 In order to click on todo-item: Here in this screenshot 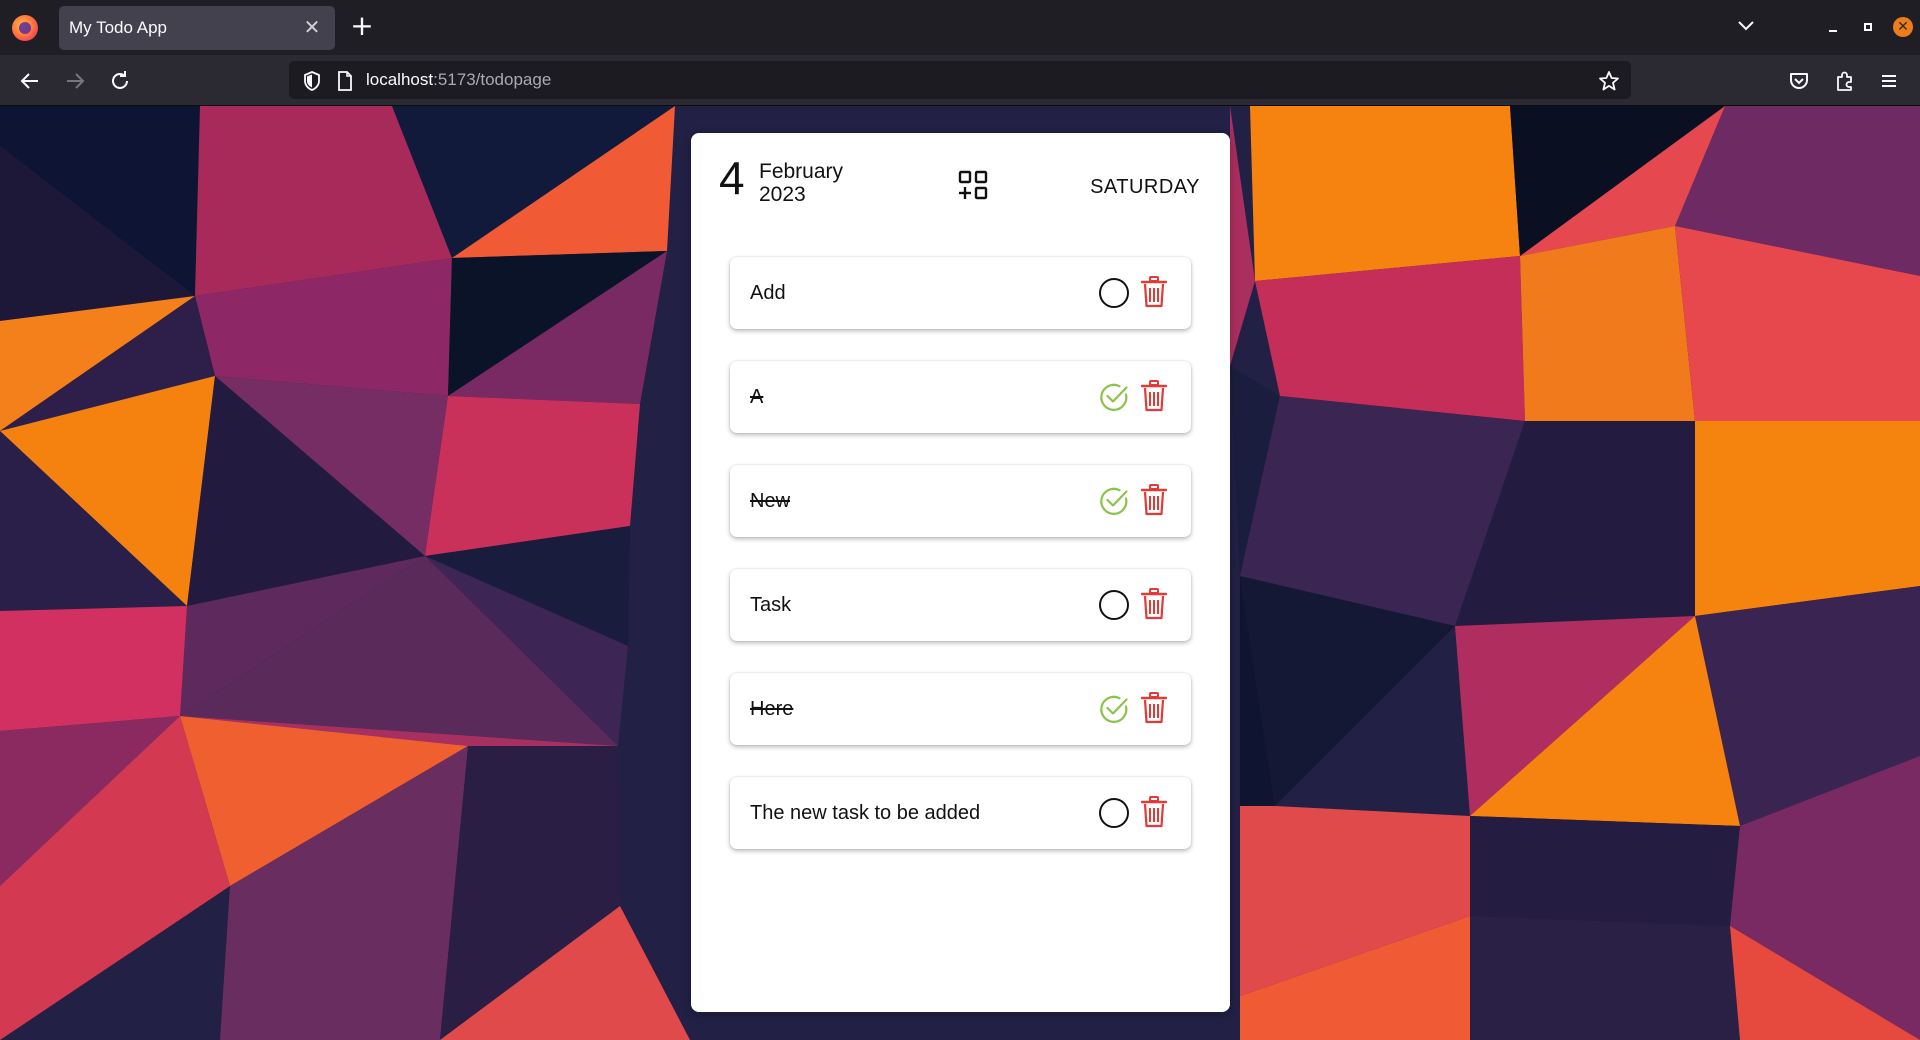, I will do `click(960, 709)`.